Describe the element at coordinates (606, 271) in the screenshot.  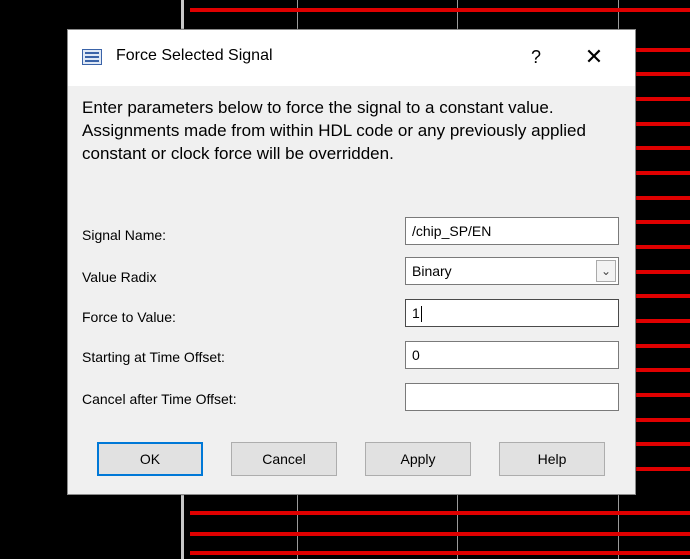
I see `chevron-down-icon: ⌄` at that location.